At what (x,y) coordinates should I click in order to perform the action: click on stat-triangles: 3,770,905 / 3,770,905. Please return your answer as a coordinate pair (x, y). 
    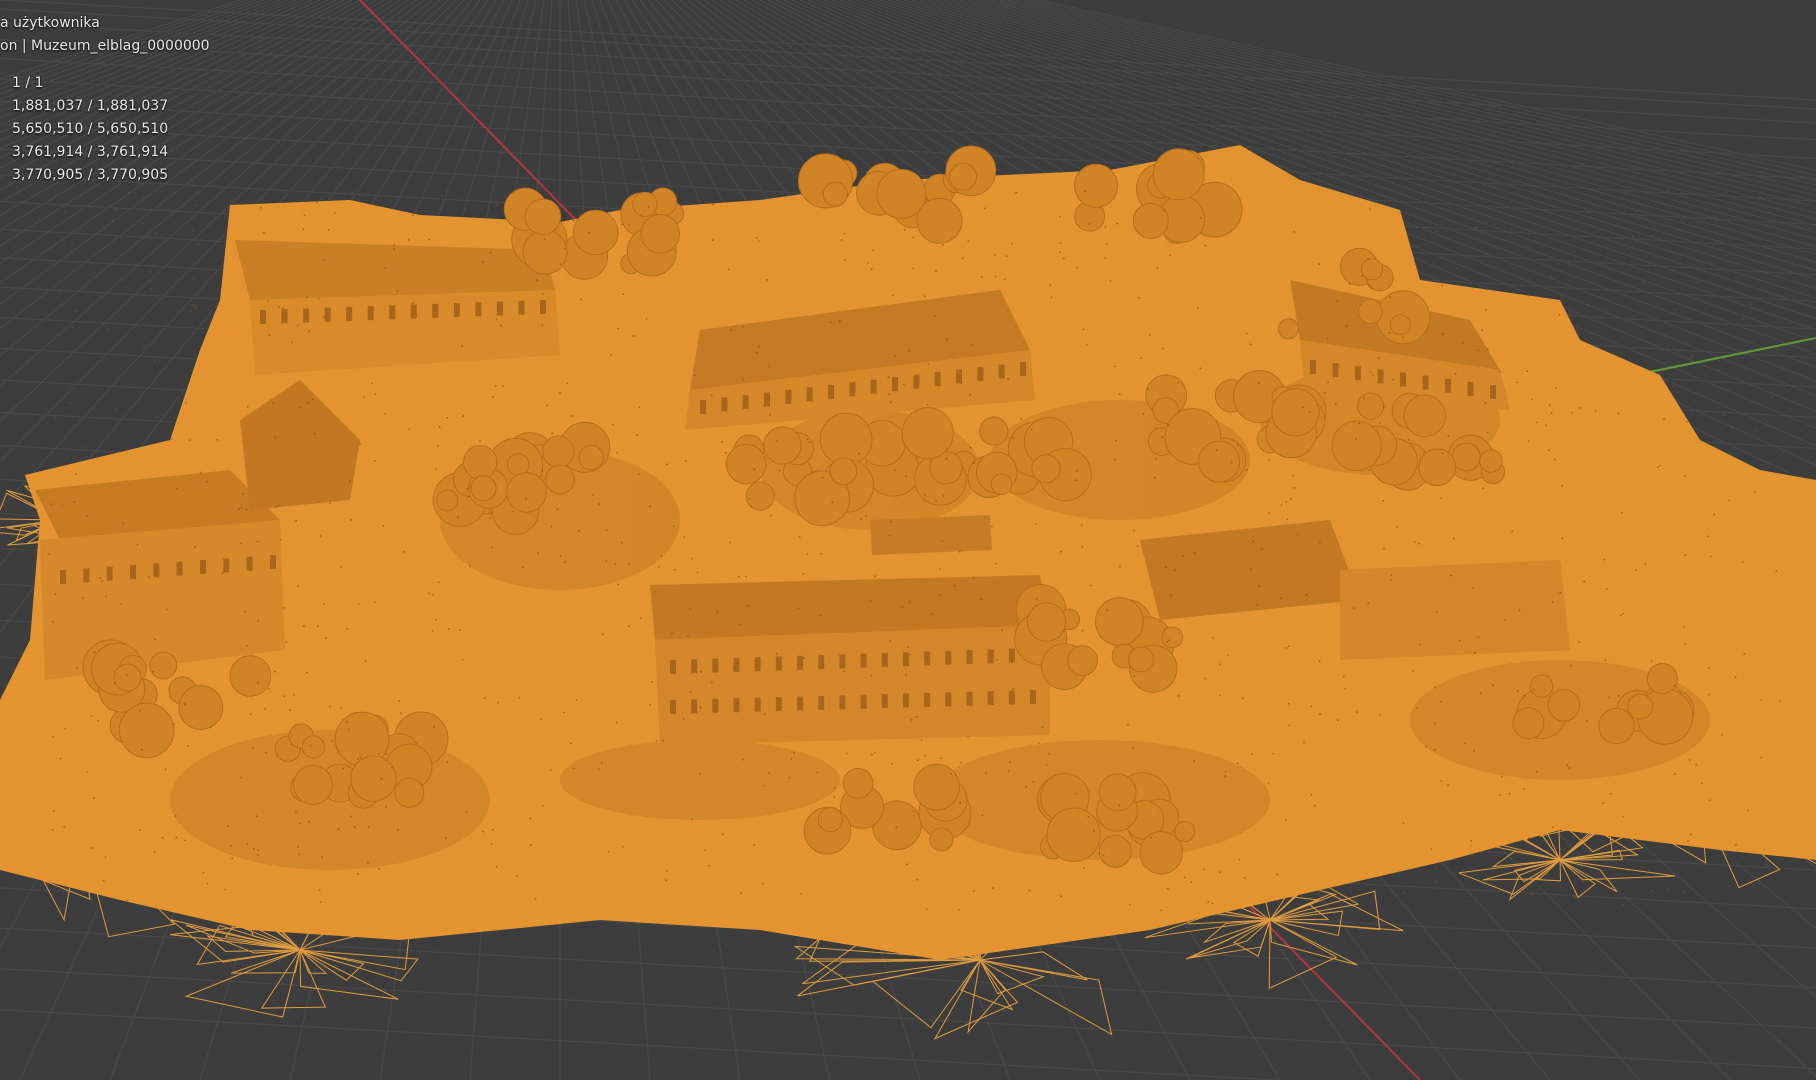
    Looking at the image, I should click on (90, 175).